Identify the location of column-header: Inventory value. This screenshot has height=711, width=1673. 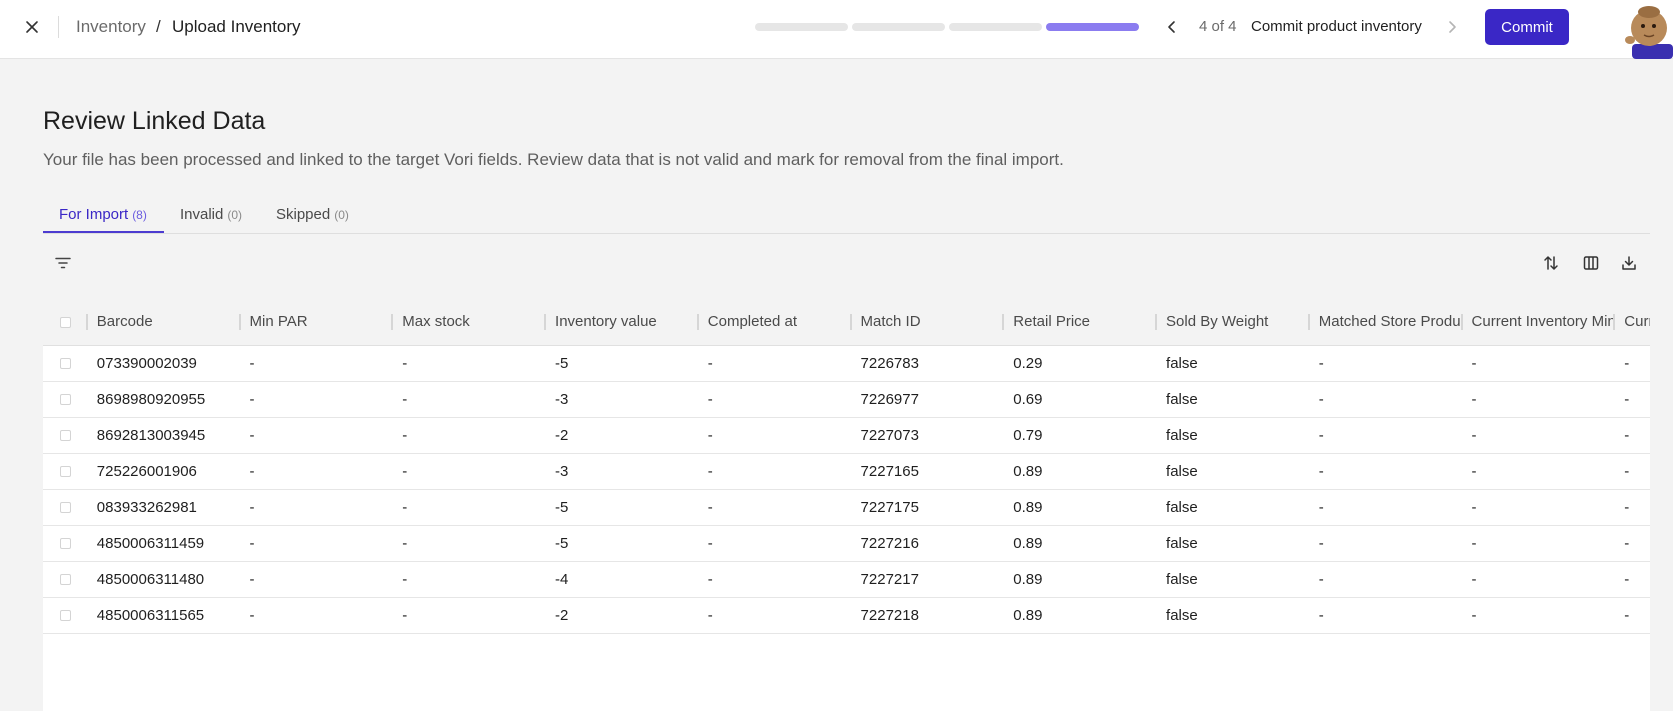
(622, 322).